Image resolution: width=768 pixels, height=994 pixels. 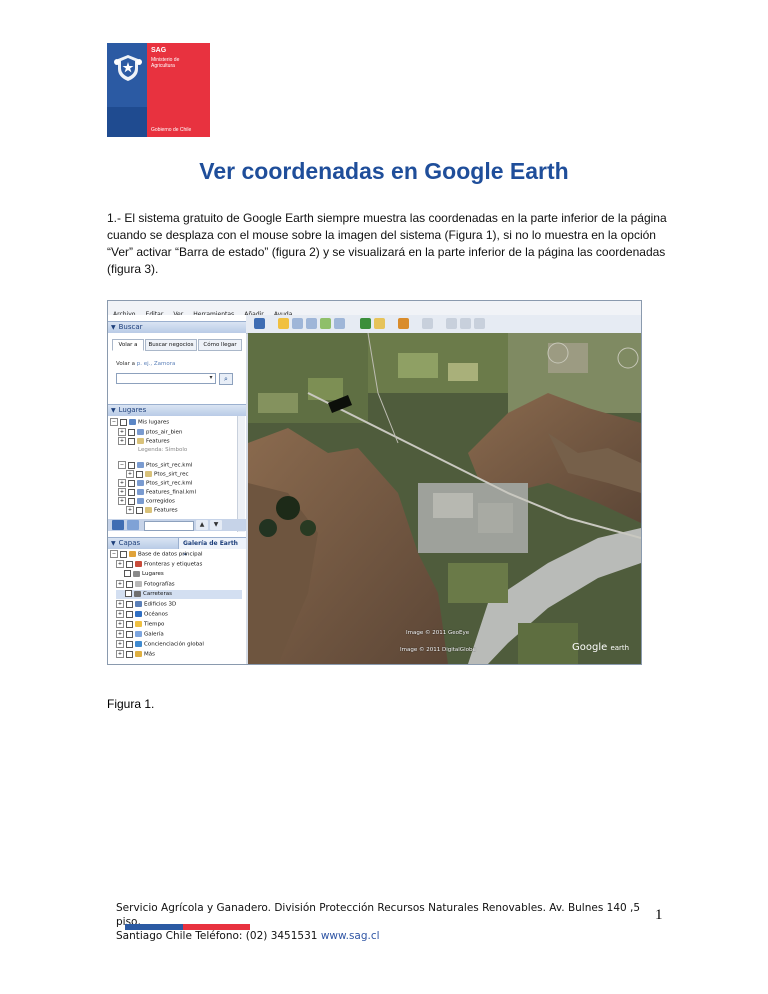 What do you see at coordinates (146, 604) in the screenshot?
I see `list-item: + Edificios 3D` at bounding box center [146, 604].